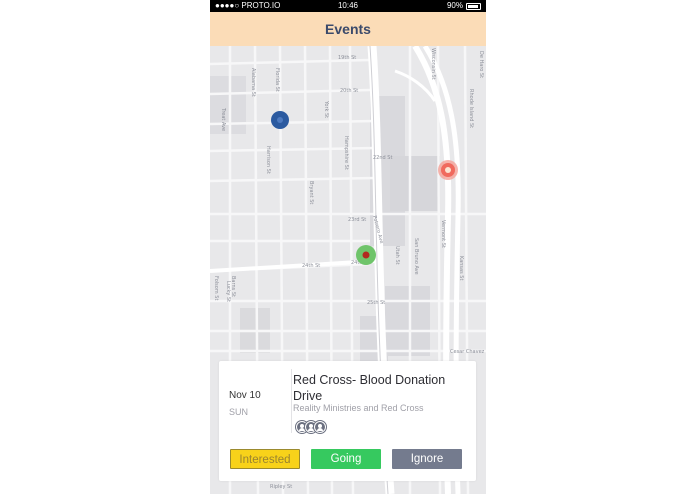  Describe the element at coordinates (357, 220) in the screenshot. I see `street-label: 23rd St` at that location.